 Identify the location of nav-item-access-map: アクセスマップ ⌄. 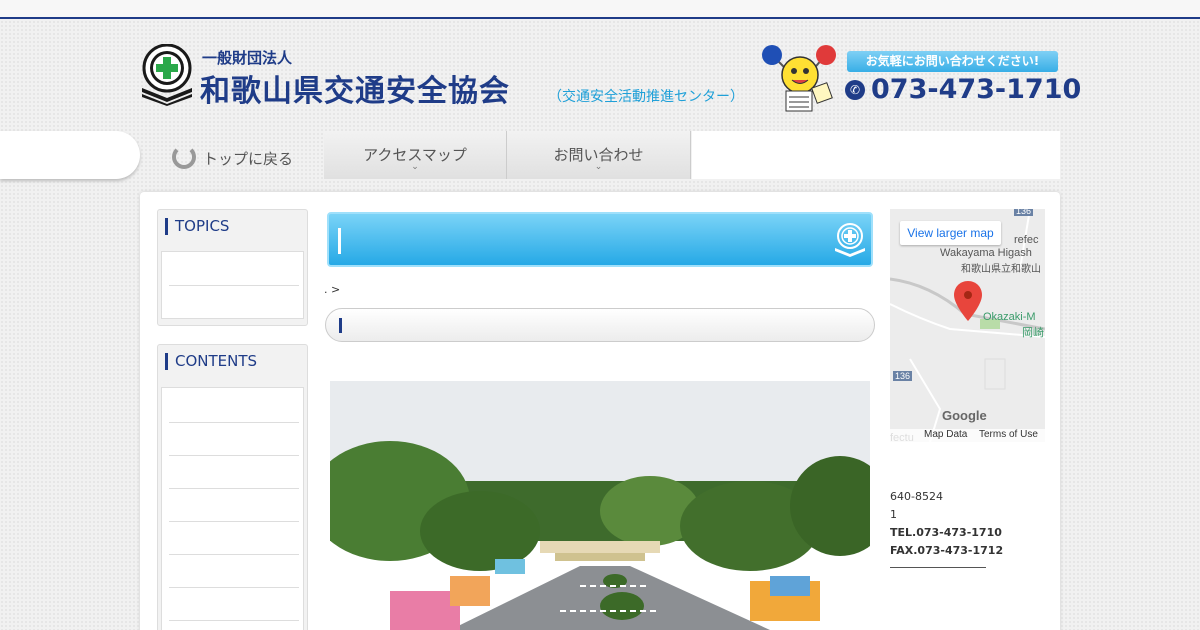
(415, 155).